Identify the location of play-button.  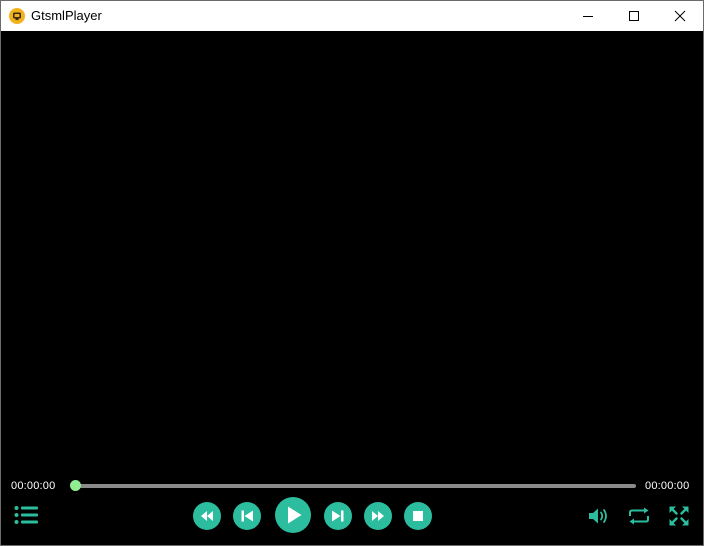
(293, 515).